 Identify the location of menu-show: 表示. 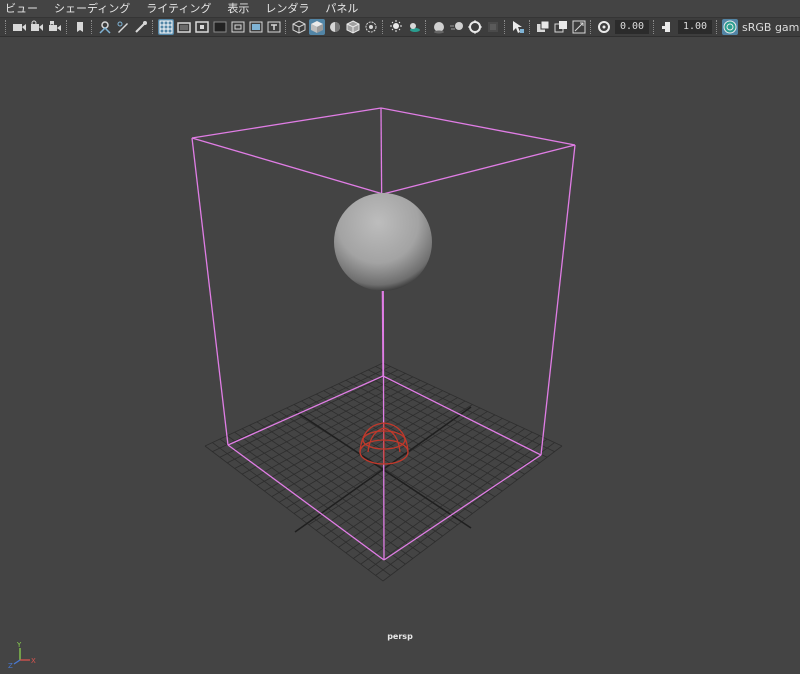
(238, 8).